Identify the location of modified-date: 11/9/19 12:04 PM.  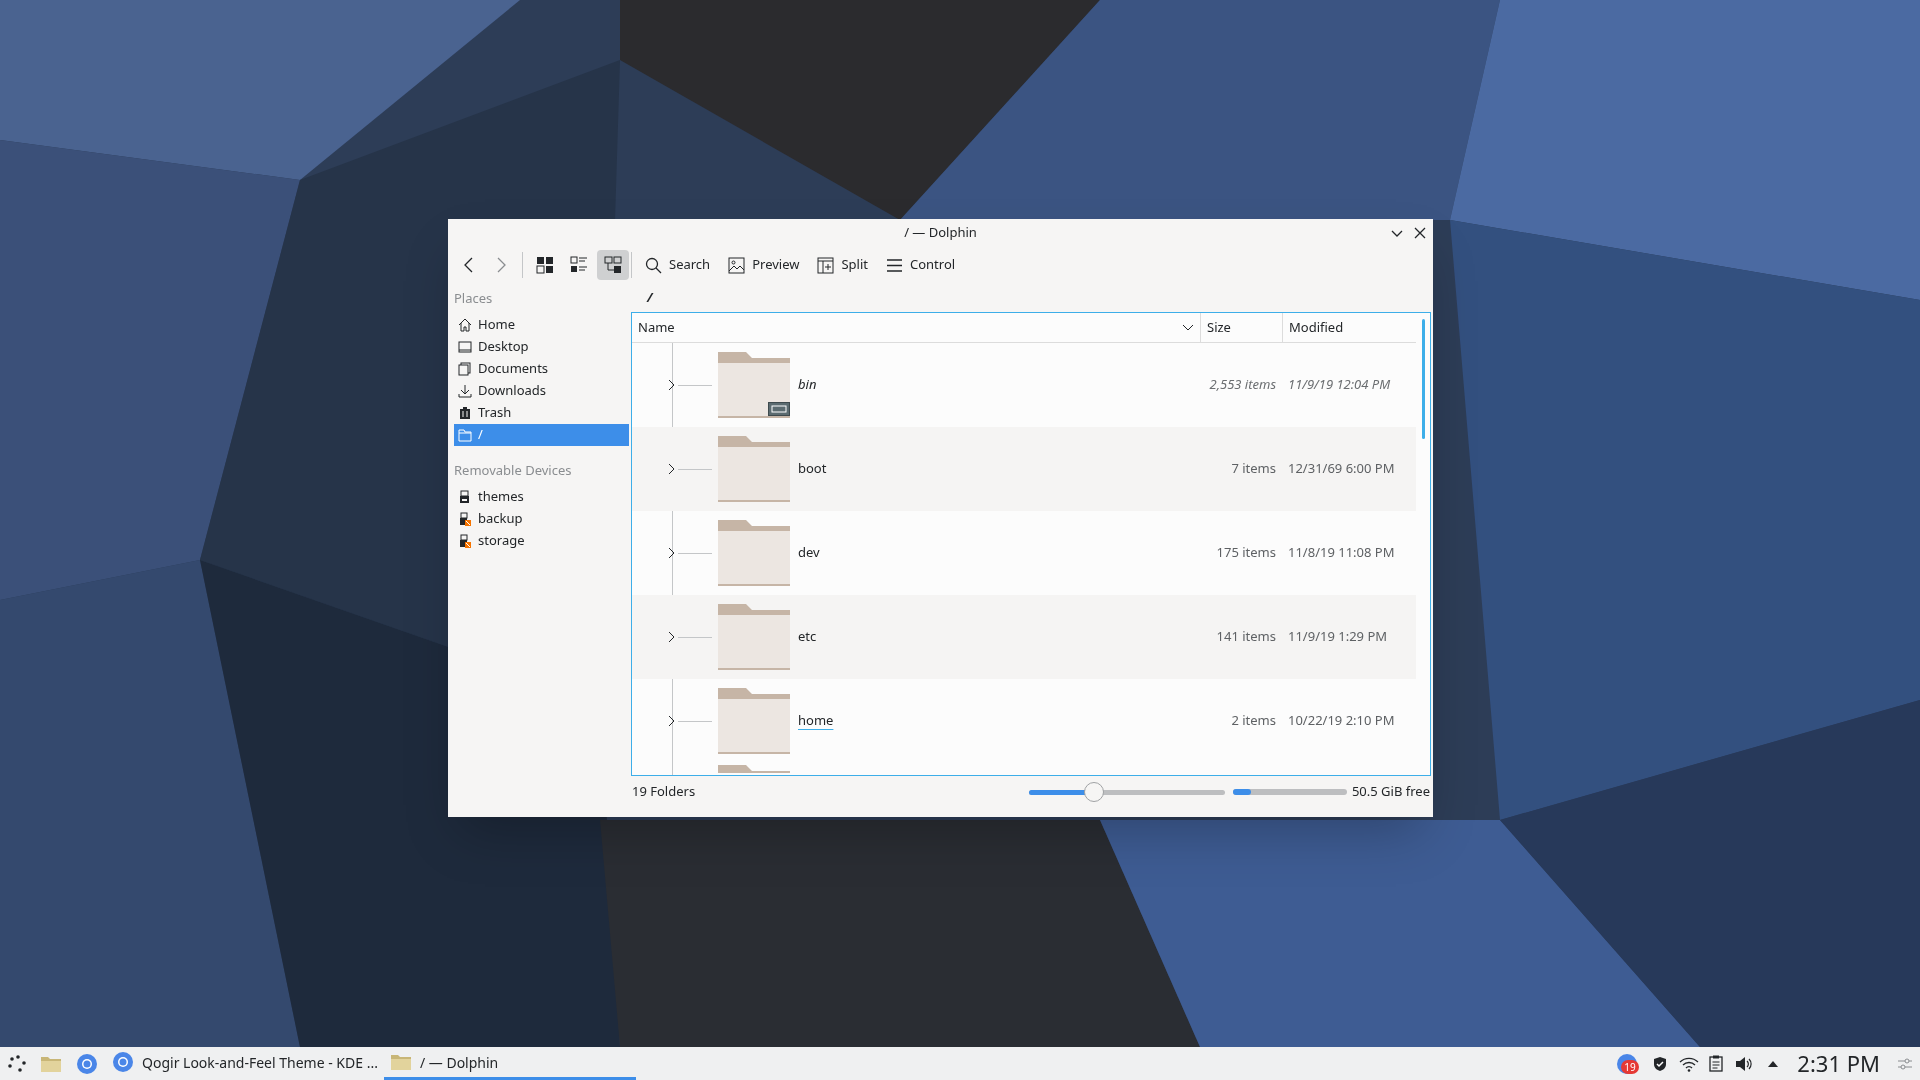
(1339, 385).